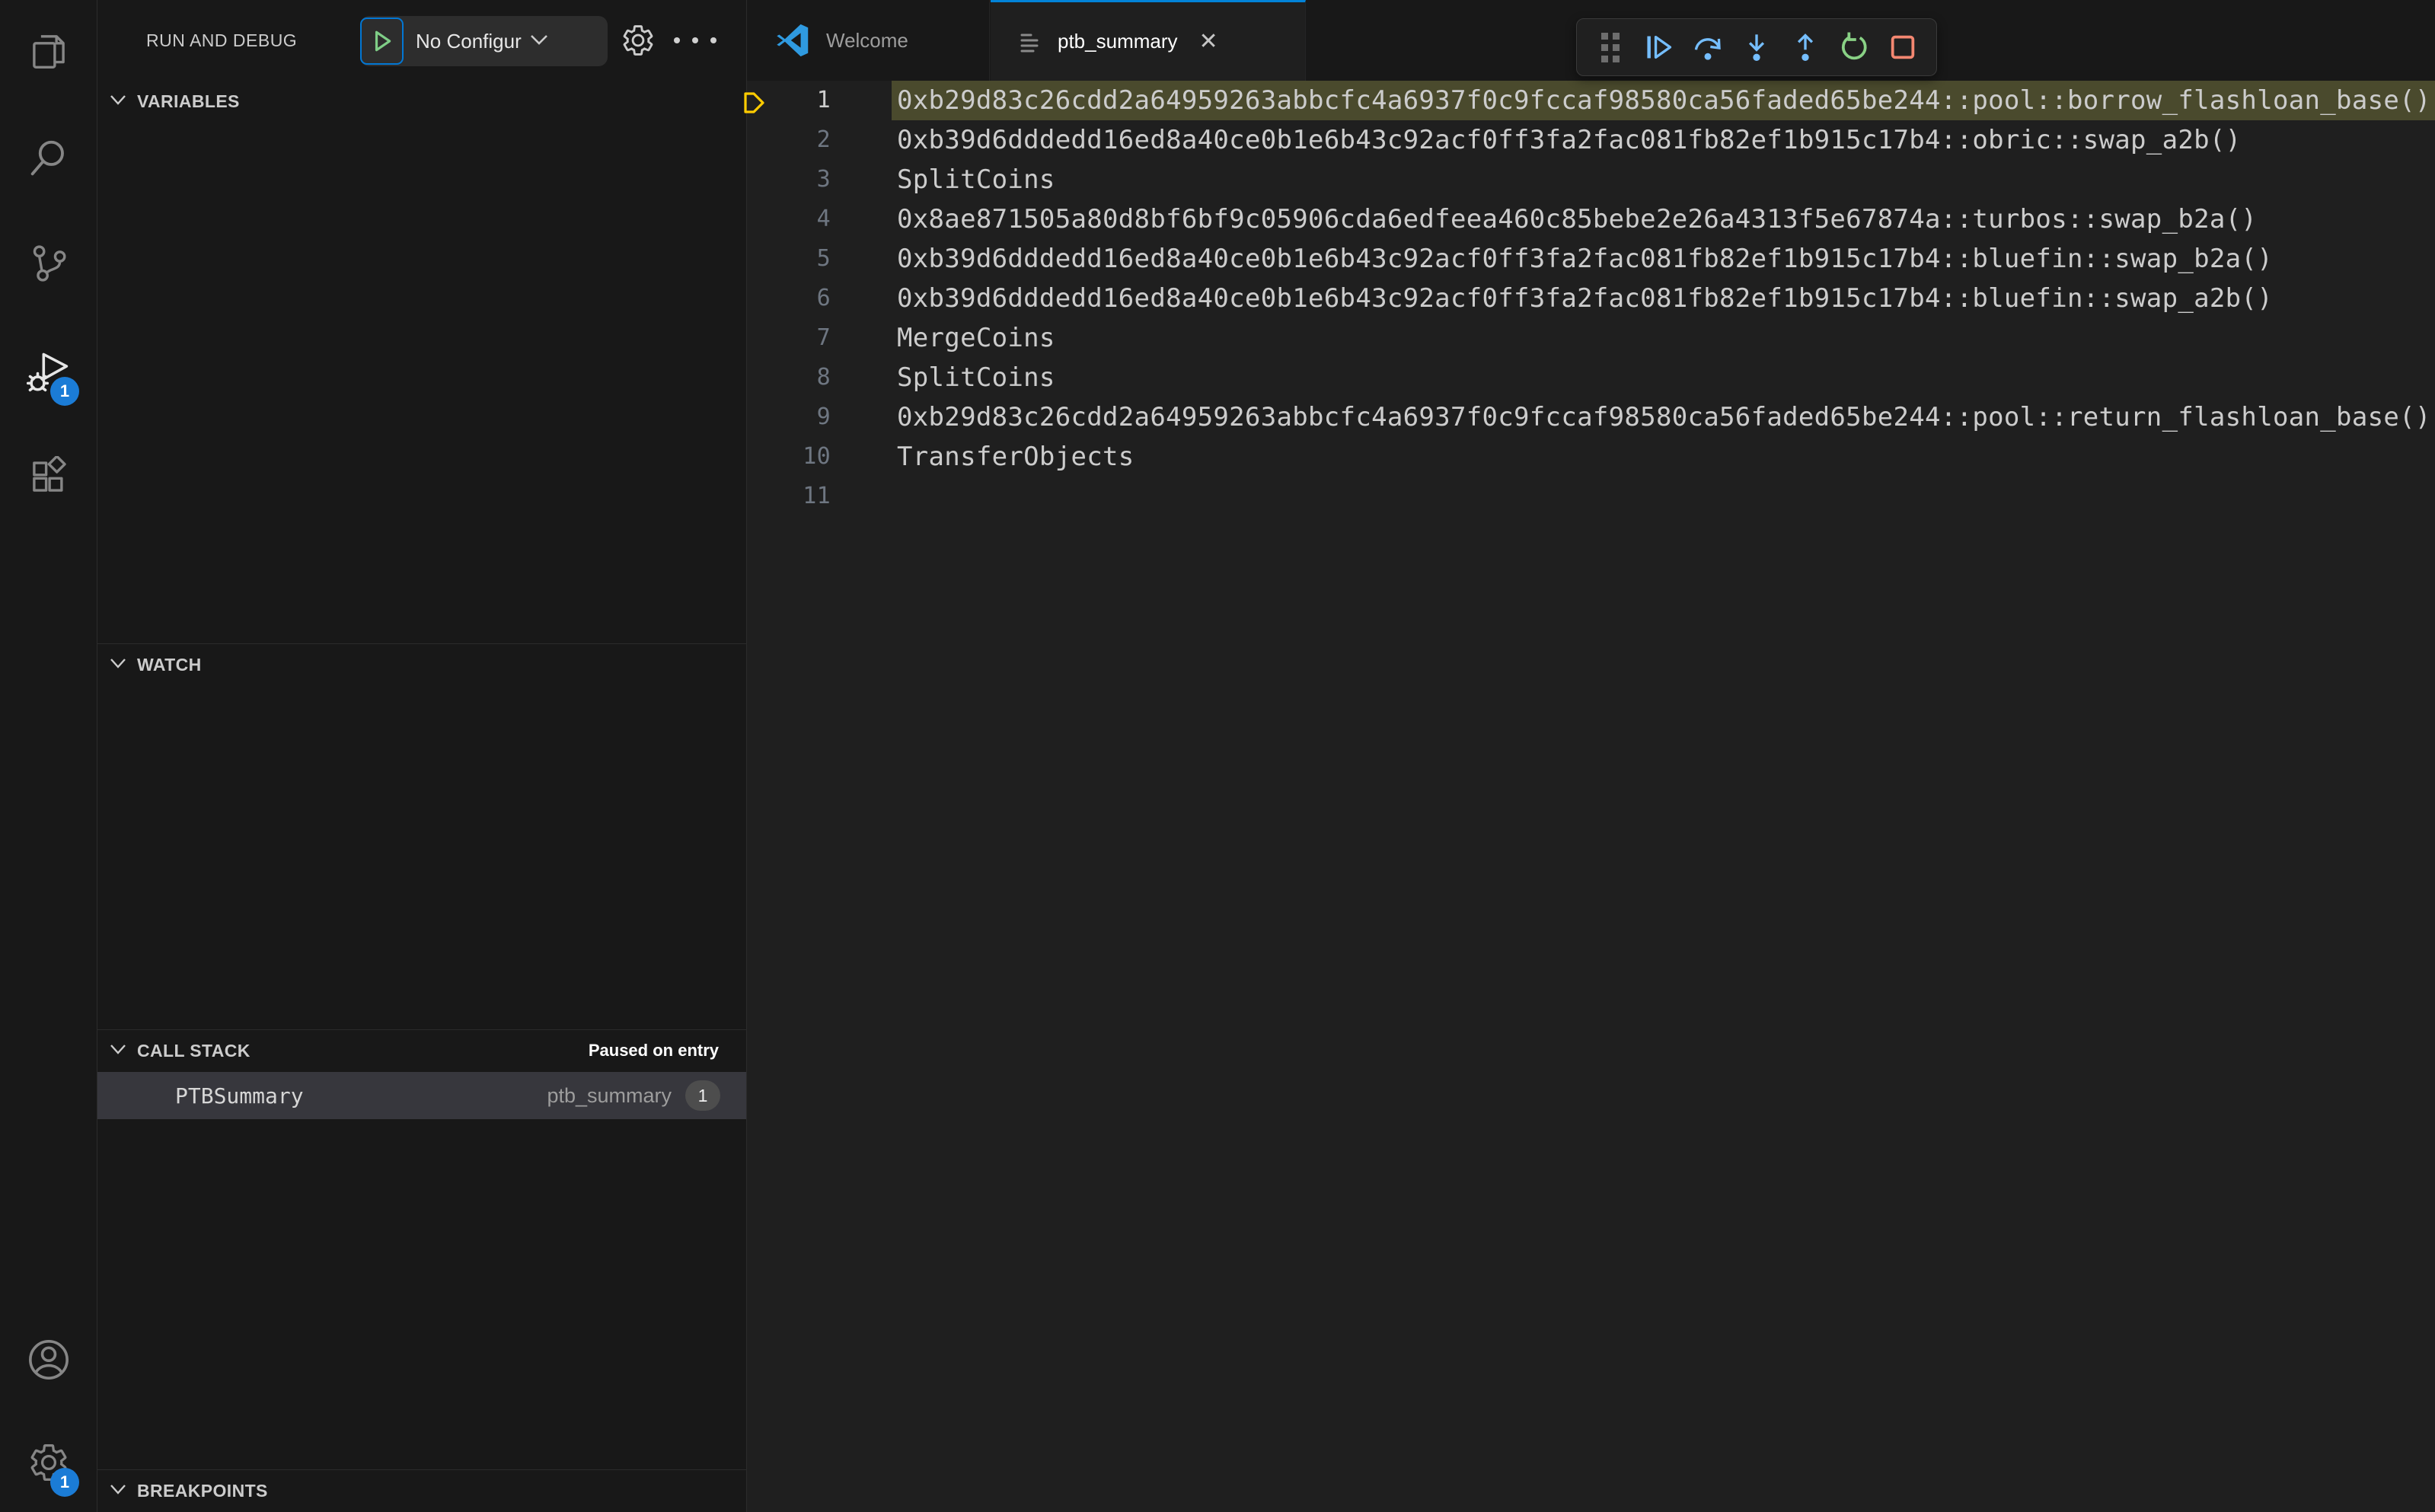 This screenshot has height=1512, width=2435. What do you see at coordinates (1591, 496) in the screenshot?
I see `code-line: 11` at bounding box center [1591, 496].